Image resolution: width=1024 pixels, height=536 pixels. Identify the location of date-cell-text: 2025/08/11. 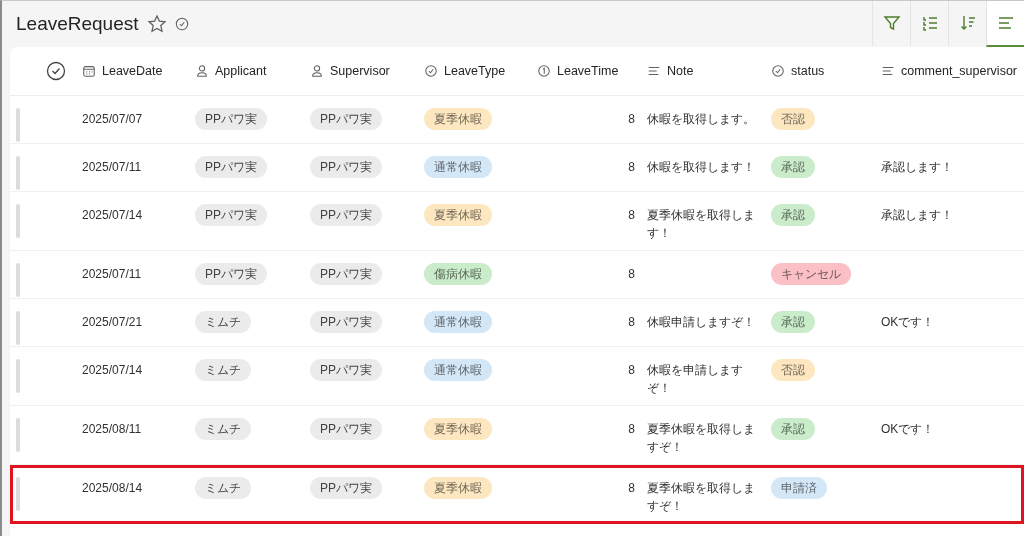
(112, 429).